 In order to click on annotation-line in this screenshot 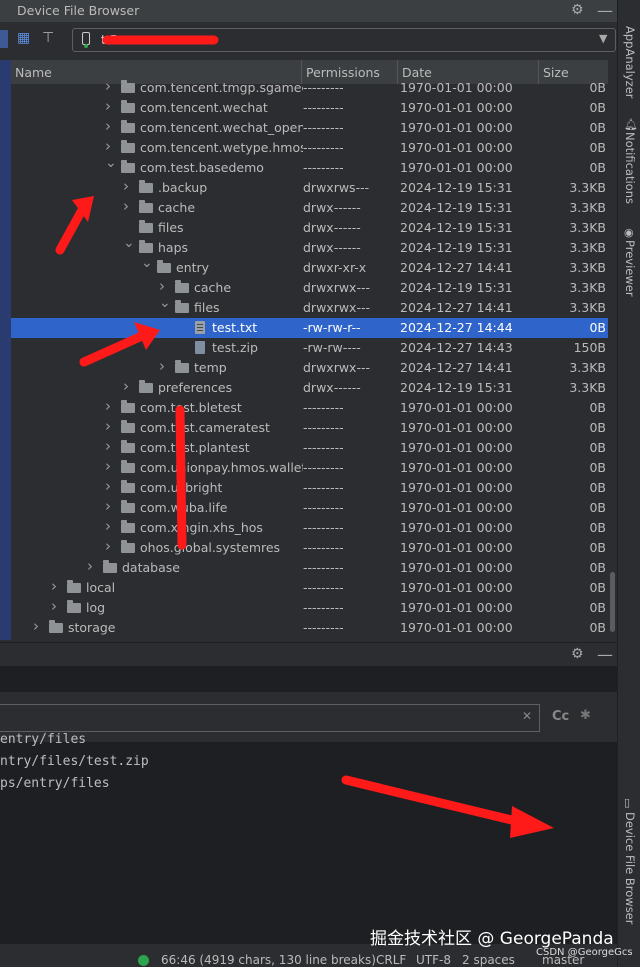, I will do `click(181, 477)`.